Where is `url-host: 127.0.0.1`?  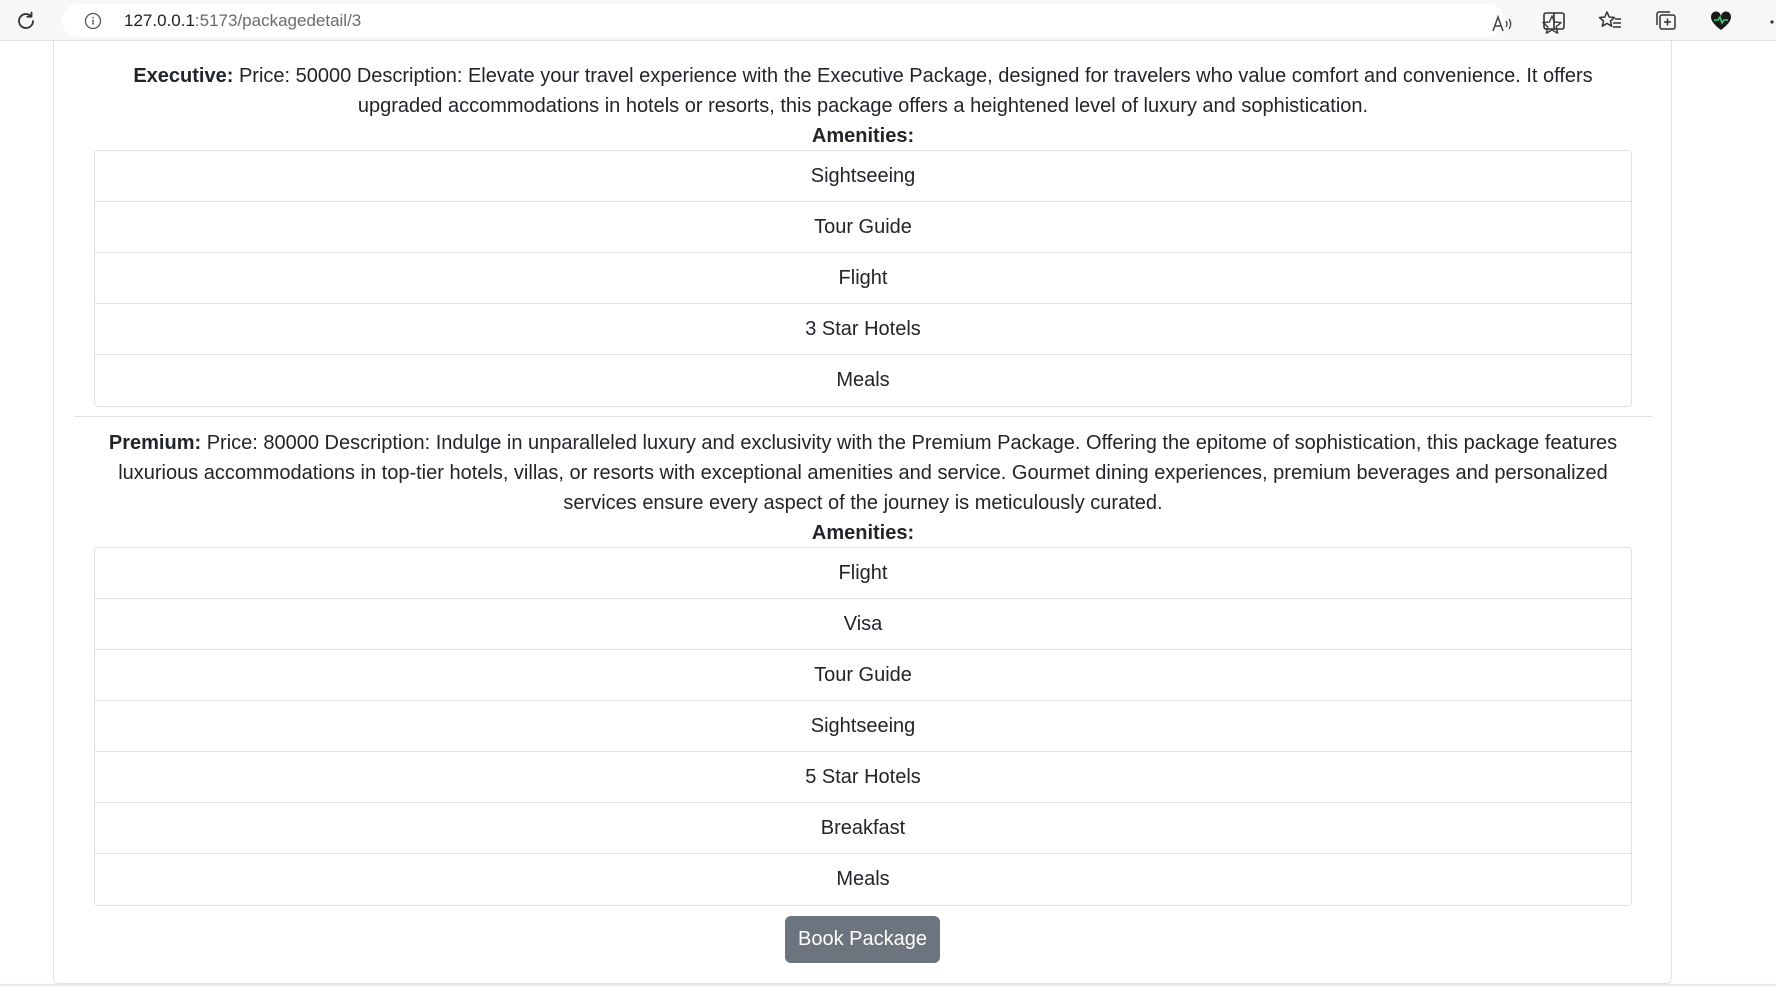 url-host: 127.0.0.1 is located at coordinates (159, 20).